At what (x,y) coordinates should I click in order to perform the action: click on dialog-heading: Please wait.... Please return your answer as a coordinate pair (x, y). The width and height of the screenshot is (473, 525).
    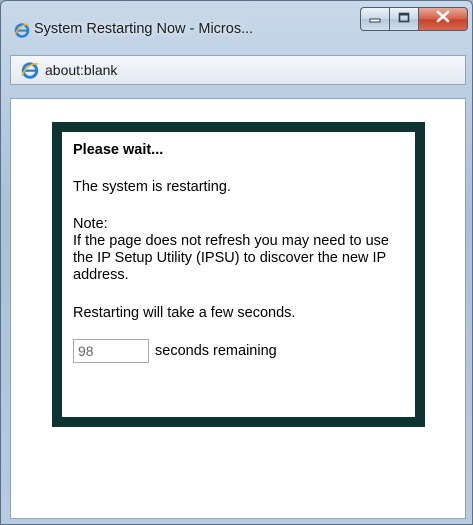
    Looking at the image, I should click on (118, 150).